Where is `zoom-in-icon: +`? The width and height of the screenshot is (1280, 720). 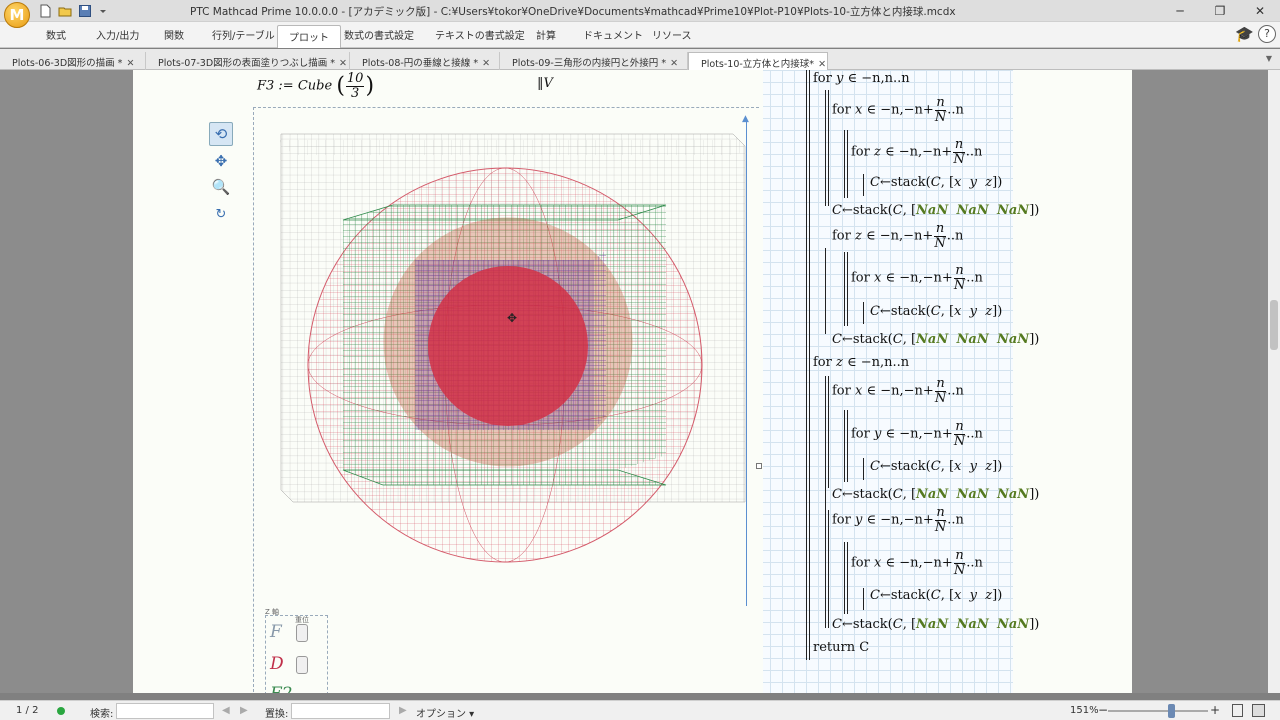
zoom-in-icon: + is located at coordinates (1215, 710).